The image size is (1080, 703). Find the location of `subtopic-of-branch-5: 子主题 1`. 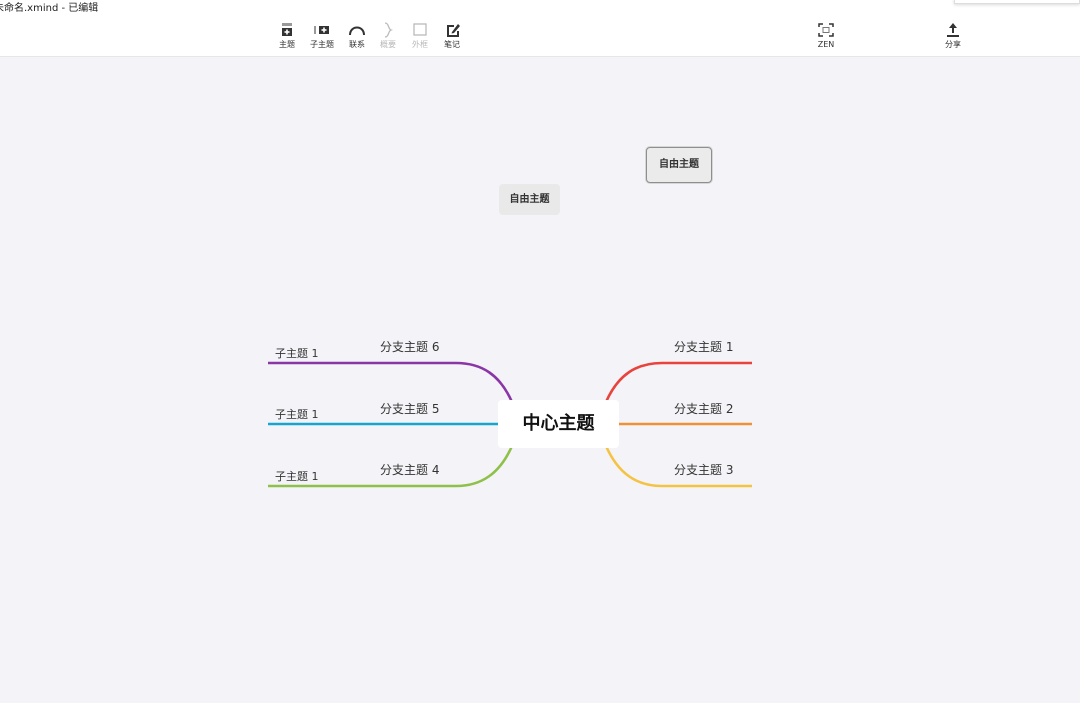

subtopic-of-branch-5: 子主题 1 is located at coordinates (297, 414).